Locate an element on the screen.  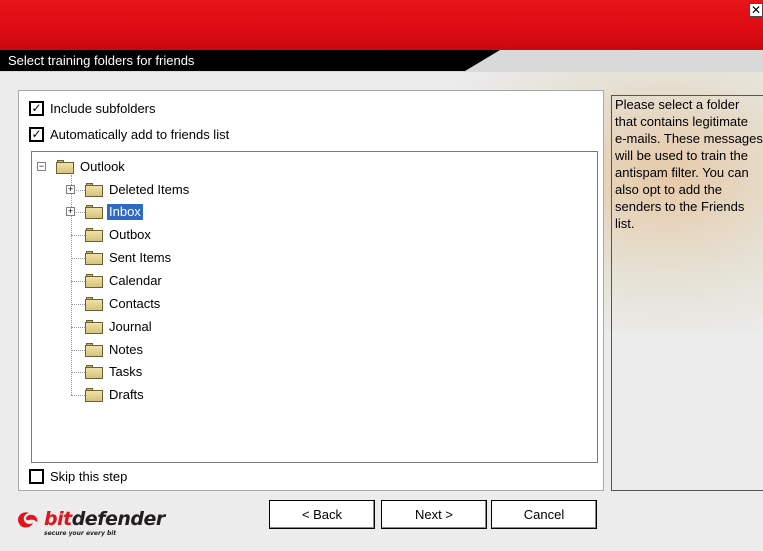
back-button: < Back is located at coordinates (322, 514).